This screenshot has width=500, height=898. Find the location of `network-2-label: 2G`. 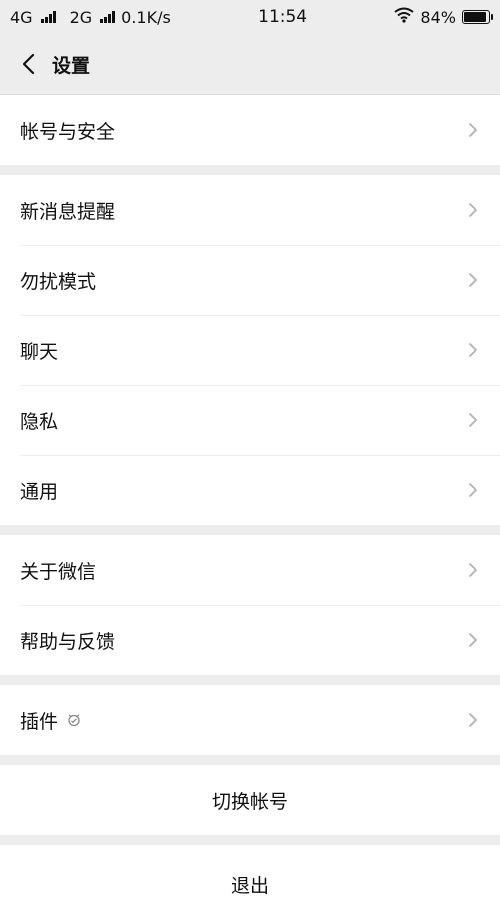

network-2-label: 2G is located at coordinates (81, 17).